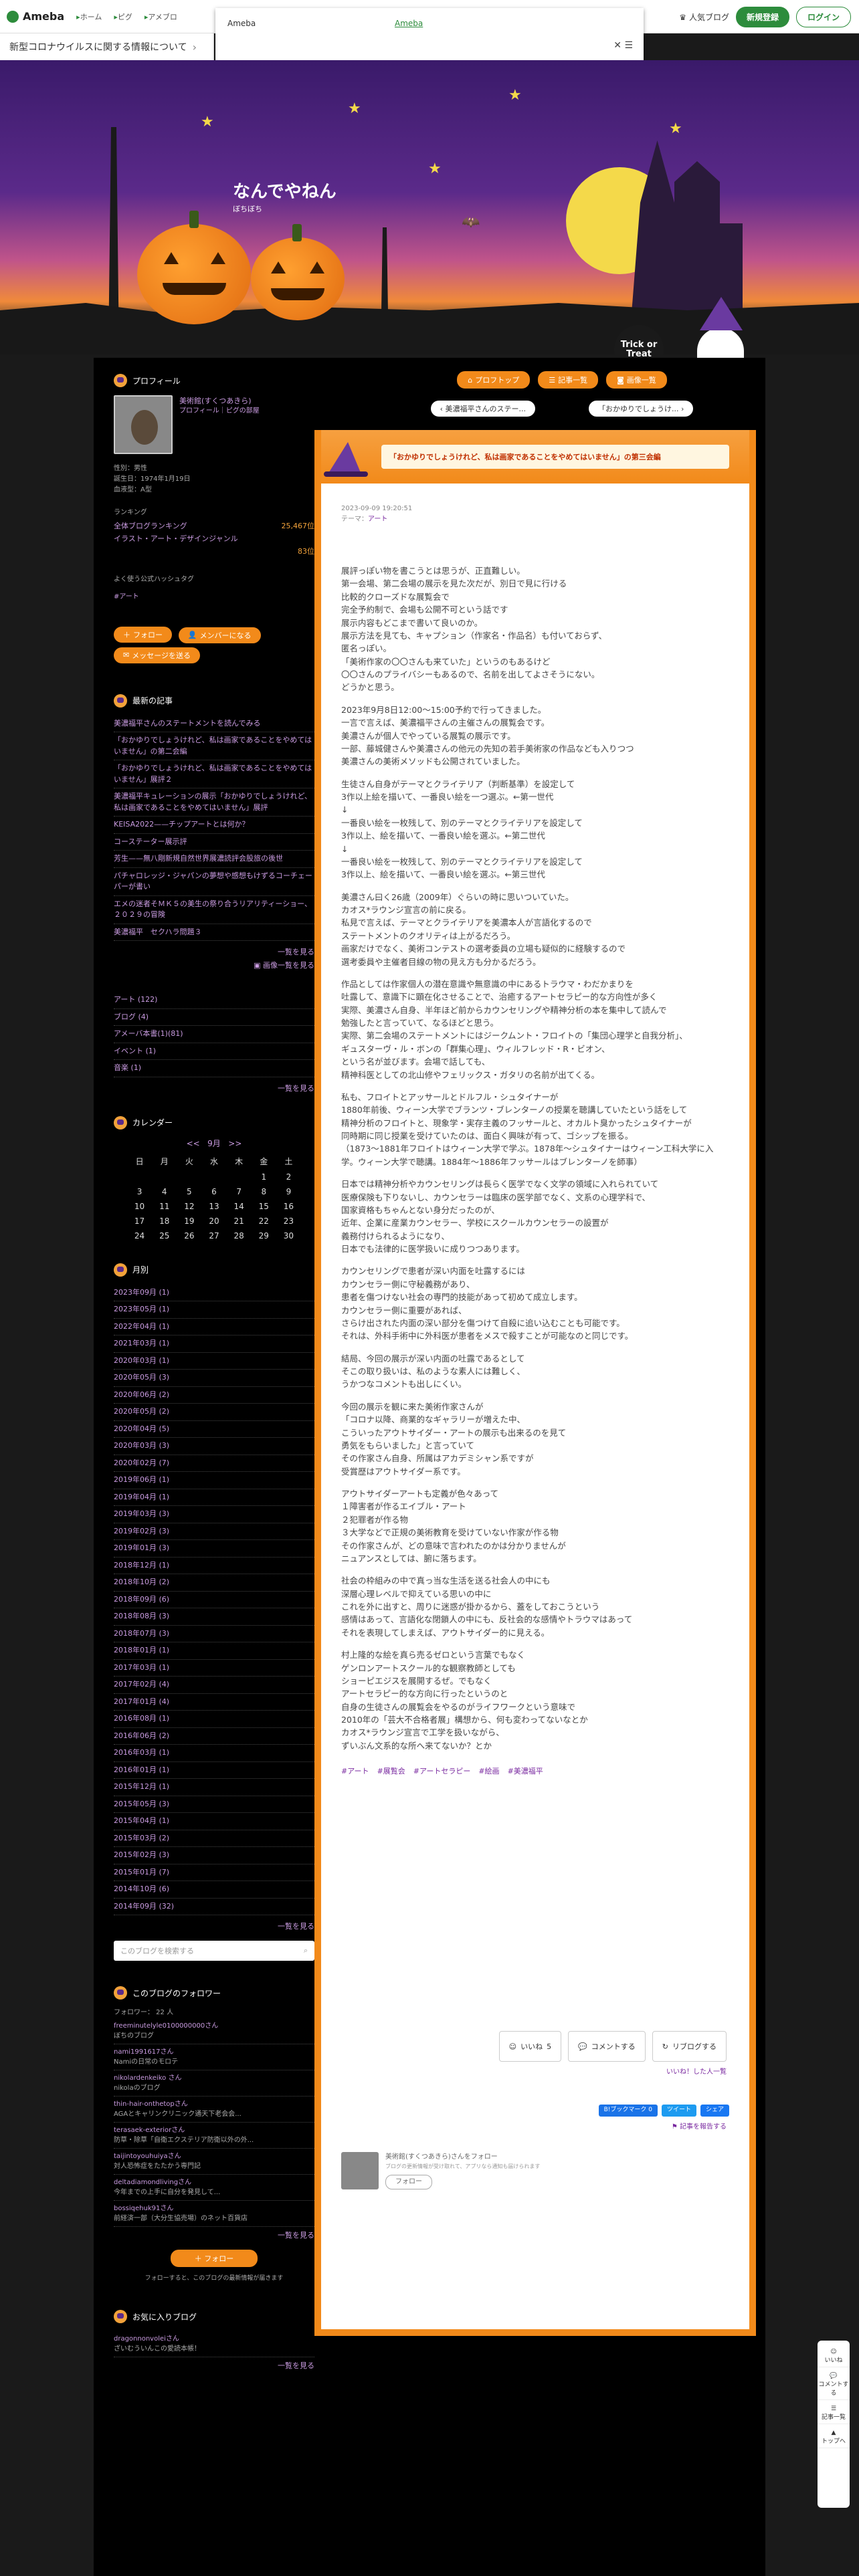  Describe the element at coordinates (215, 2258) in the screenshot. I see `follow-button-bottom: ＋ フォロー` at that location.